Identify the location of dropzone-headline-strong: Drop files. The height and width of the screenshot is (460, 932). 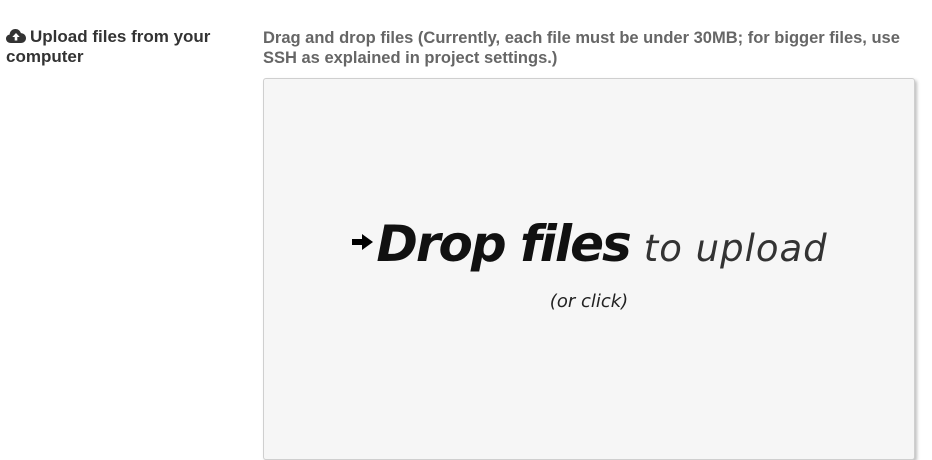
(503, 244).